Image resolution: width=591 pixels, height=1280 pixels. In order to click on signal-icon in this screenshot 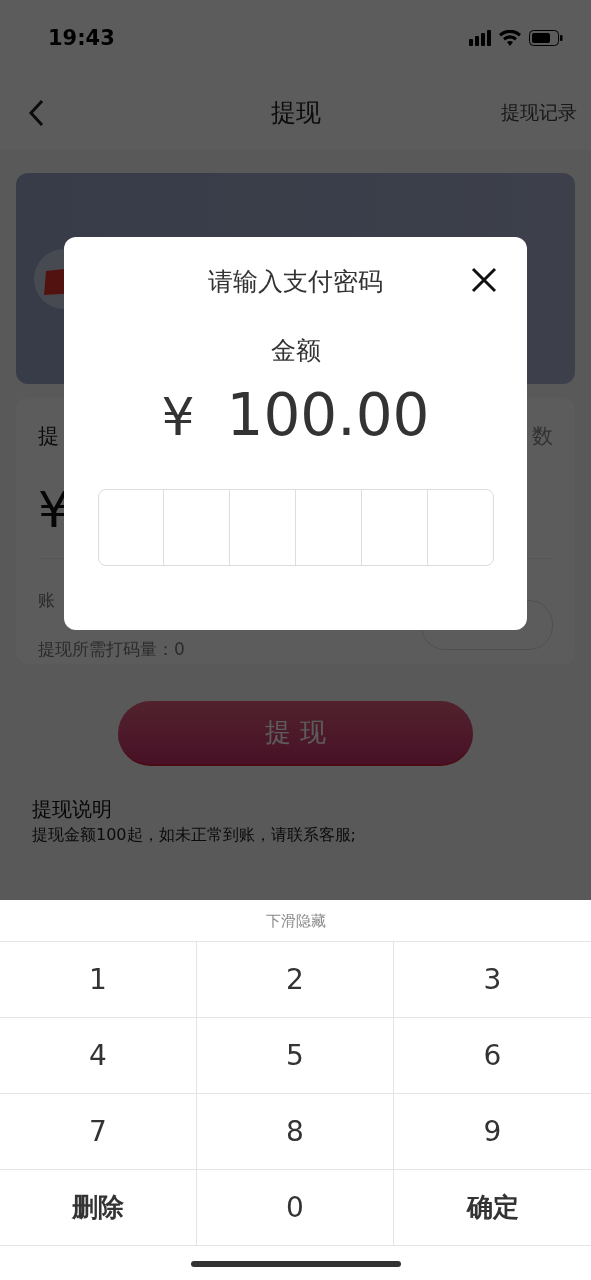, I will do `click(480, 37)`.